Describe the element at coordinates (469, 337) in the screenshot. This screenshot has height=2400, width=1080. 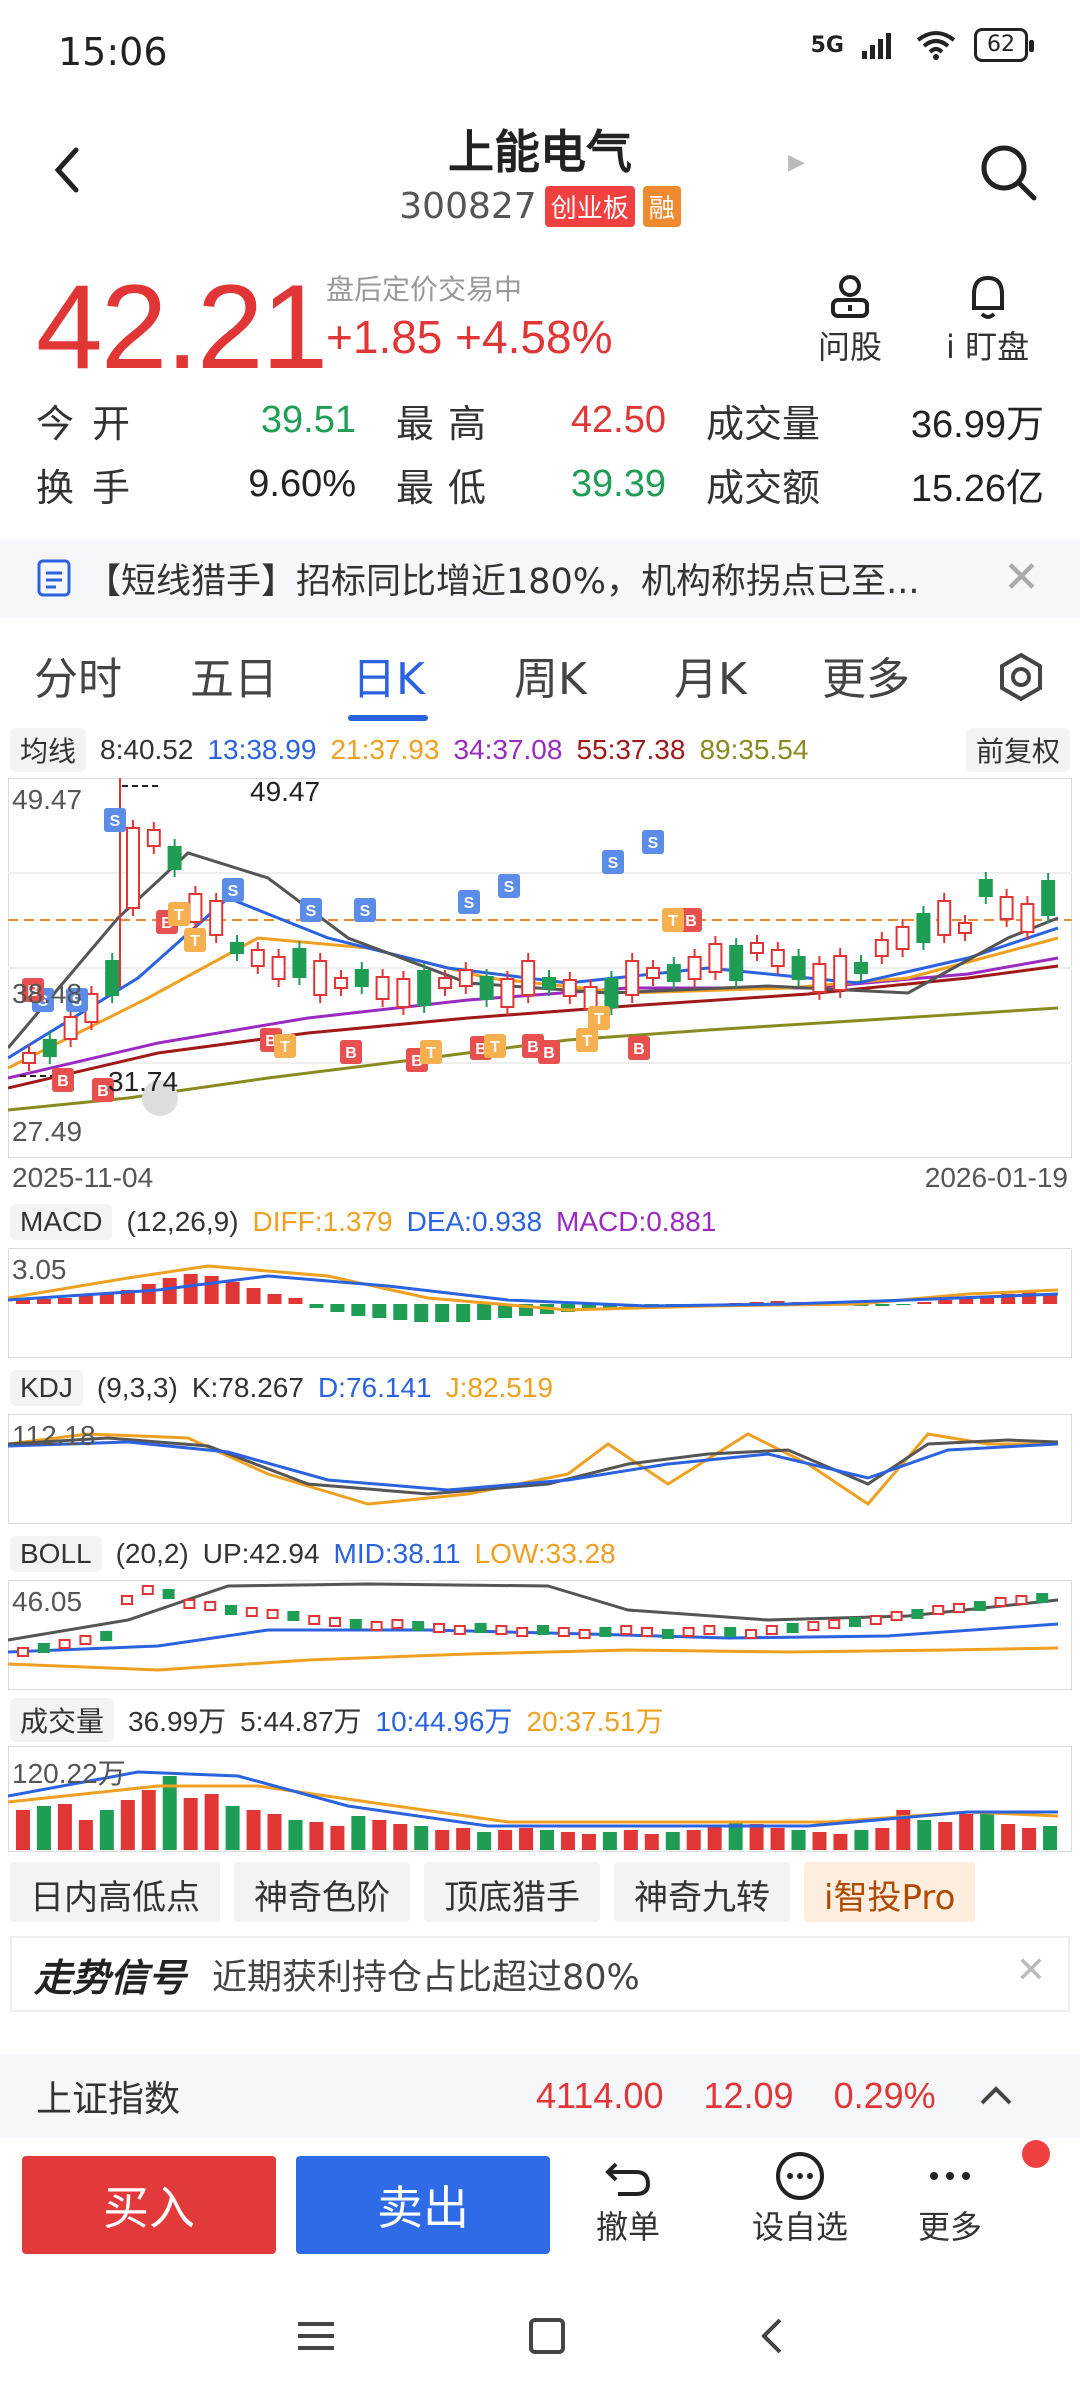
I see `price-change: +1.85 +4.58%` at that location.